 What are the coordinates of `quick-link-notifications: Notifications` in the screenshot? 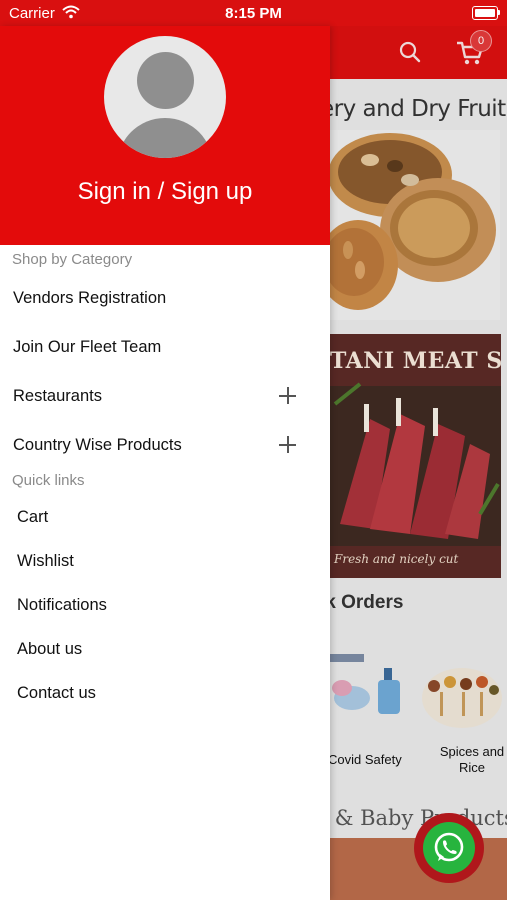 It's located at (162, 605).